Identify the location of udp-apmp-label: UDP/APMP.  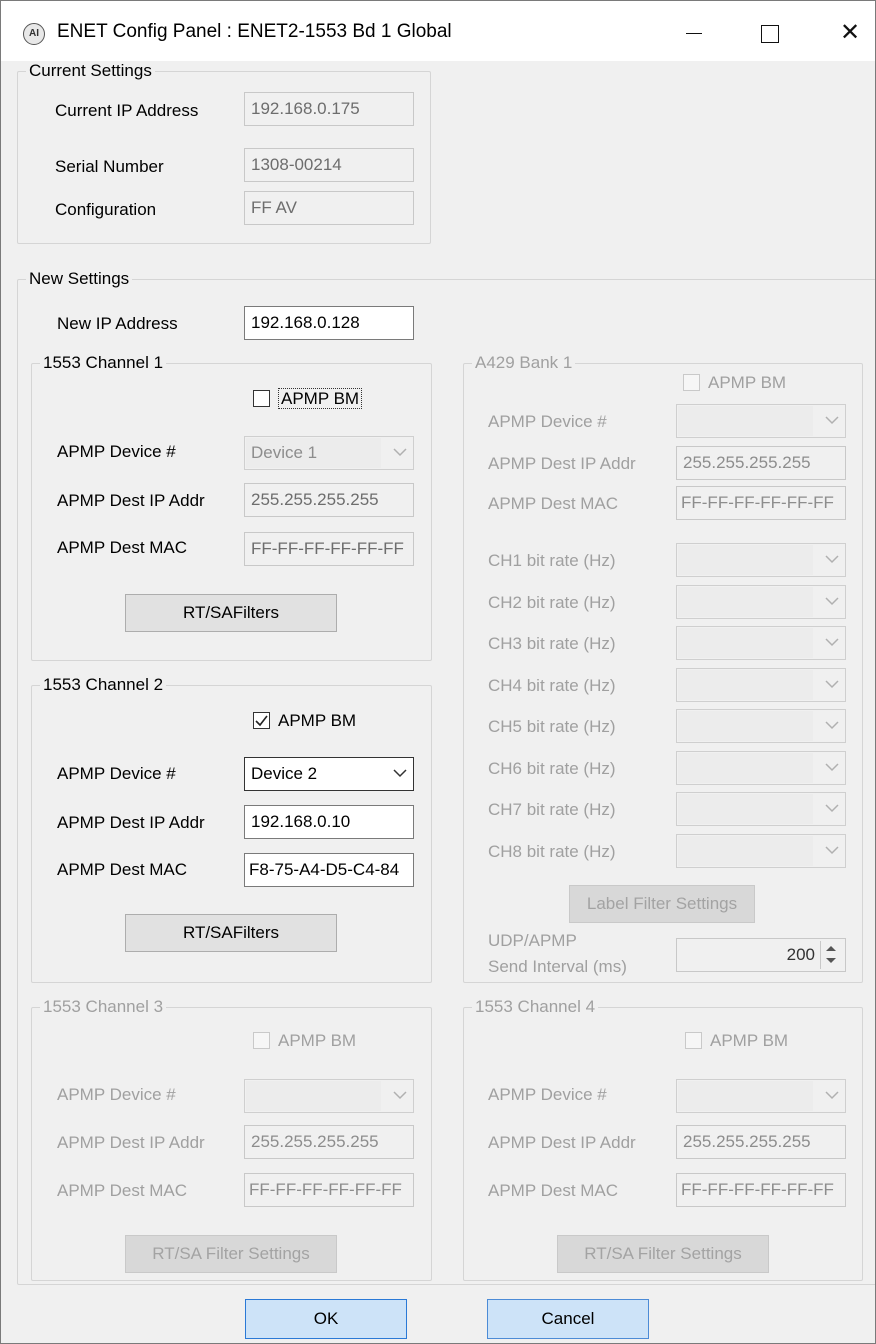
(532, 940).